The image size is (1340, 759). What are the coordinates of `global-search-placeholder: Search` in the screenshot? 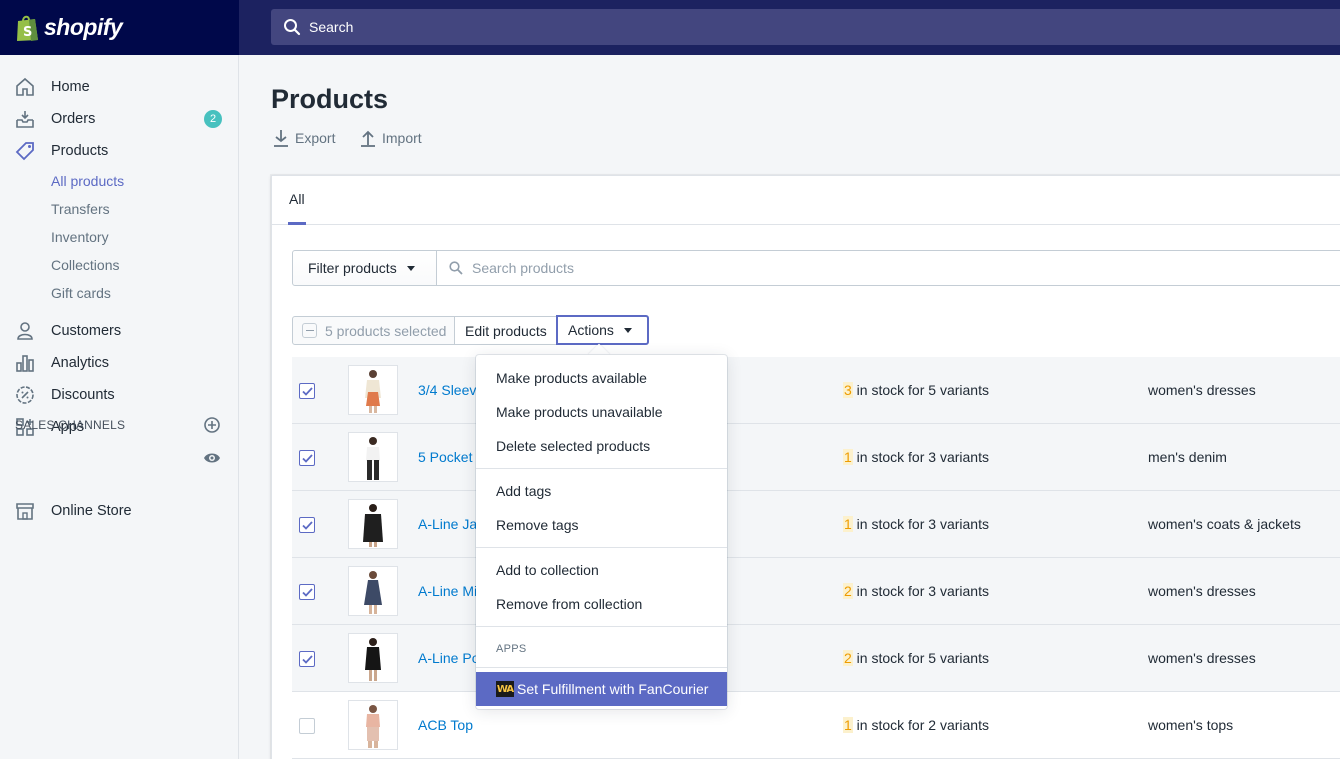 It's located at (331, 27).